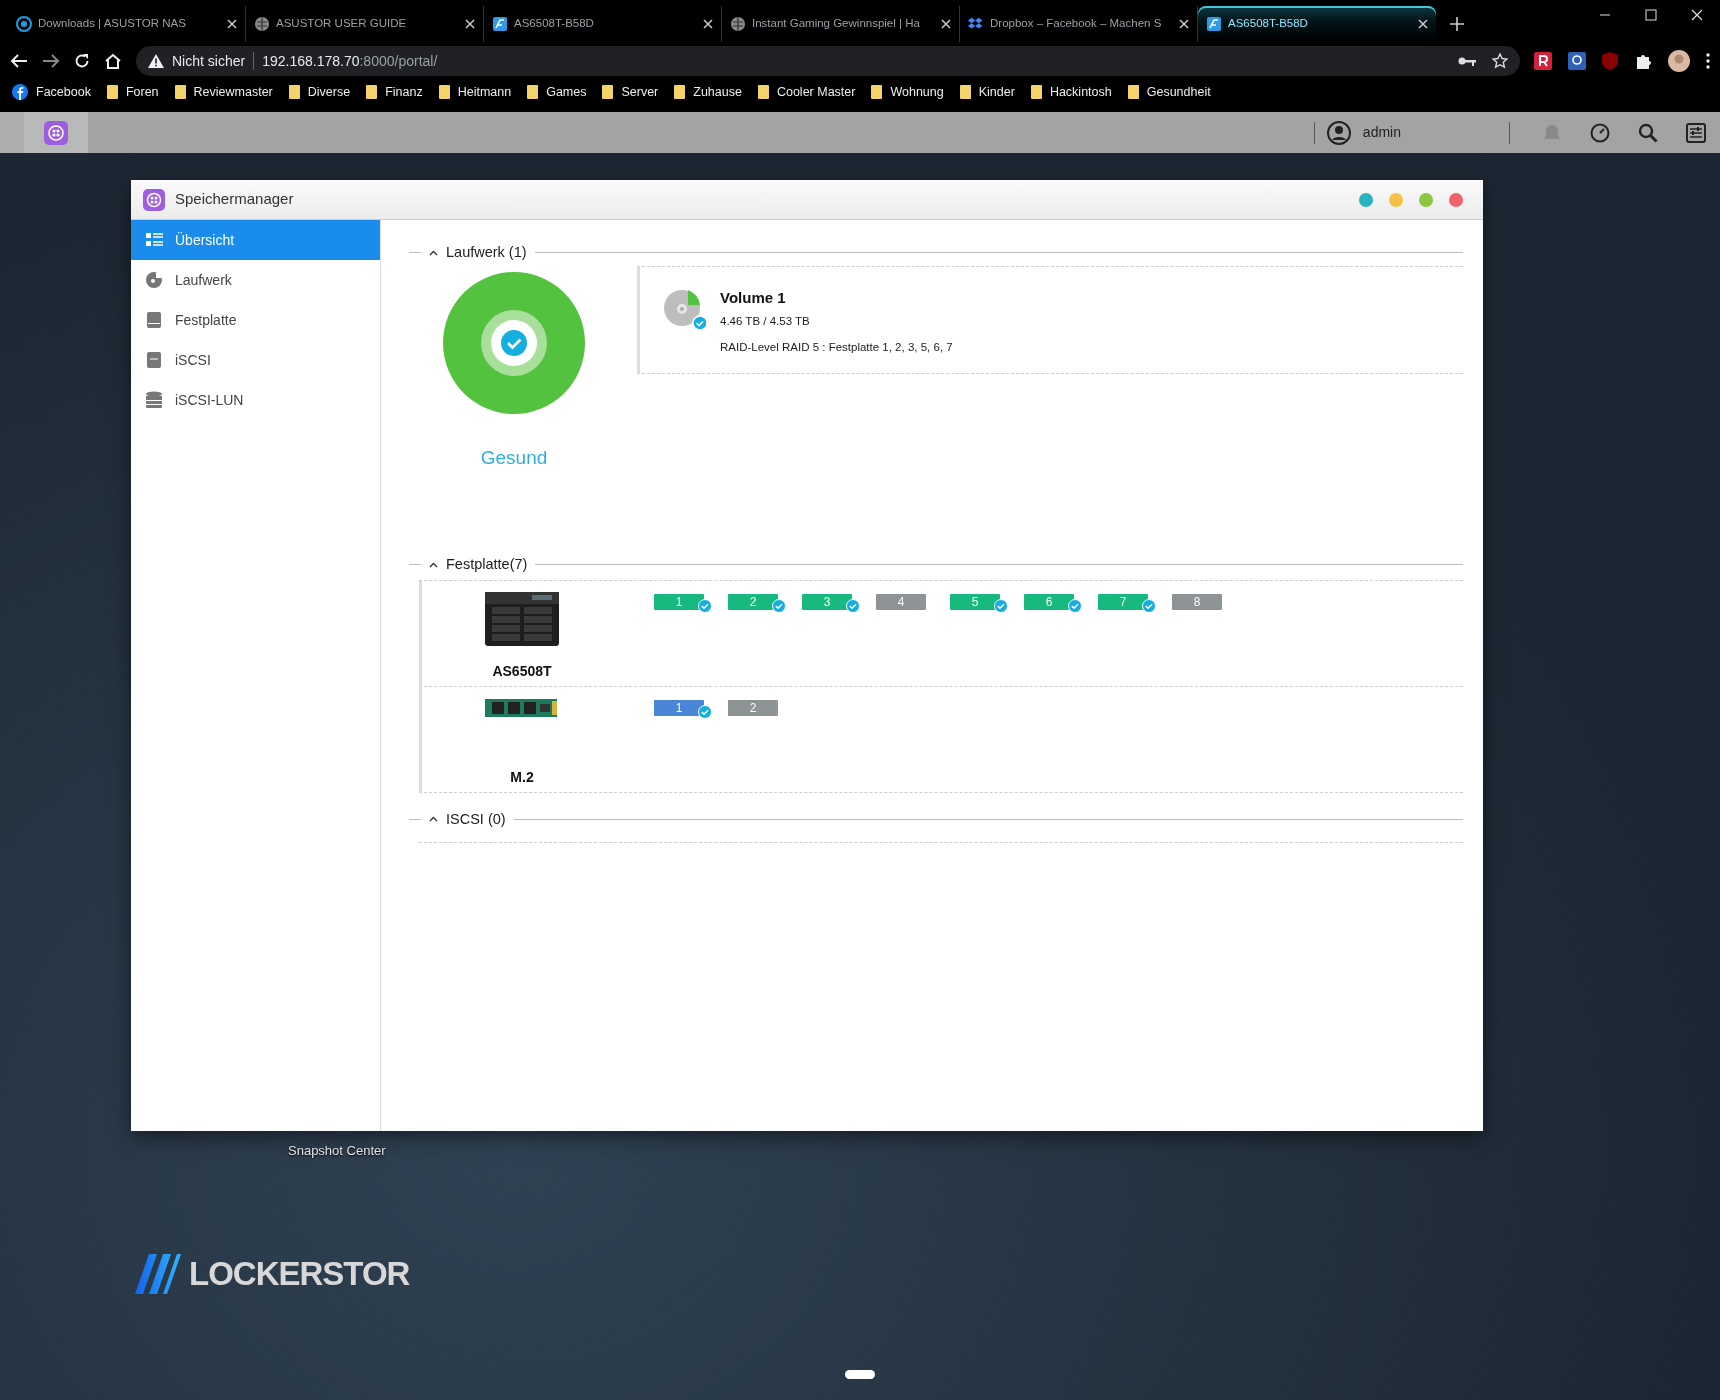 The height and width of the screenshot is (1400, 1720). I want to click on status-label: Gesund, so click(514, 457).